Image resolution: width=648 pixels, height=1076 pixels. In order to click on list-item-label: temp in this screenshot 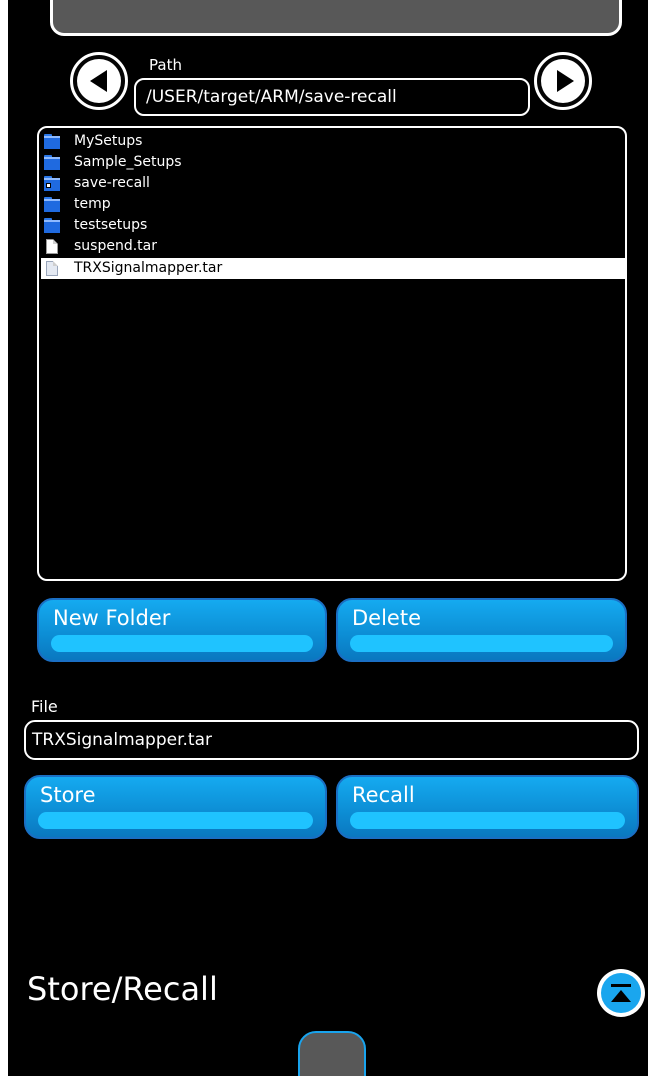, I will do `click(92, 204)`.